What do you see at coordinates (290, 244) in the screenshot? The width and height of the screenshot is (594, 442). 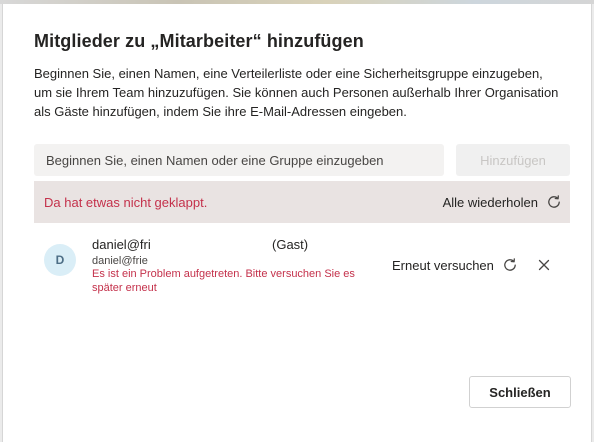 I see `guest-tag: (Gast)` at bounding box center [290, 244].